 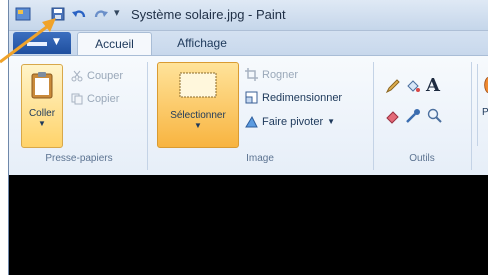 I want to click on scissors-icon, so click(x=77, y=76).